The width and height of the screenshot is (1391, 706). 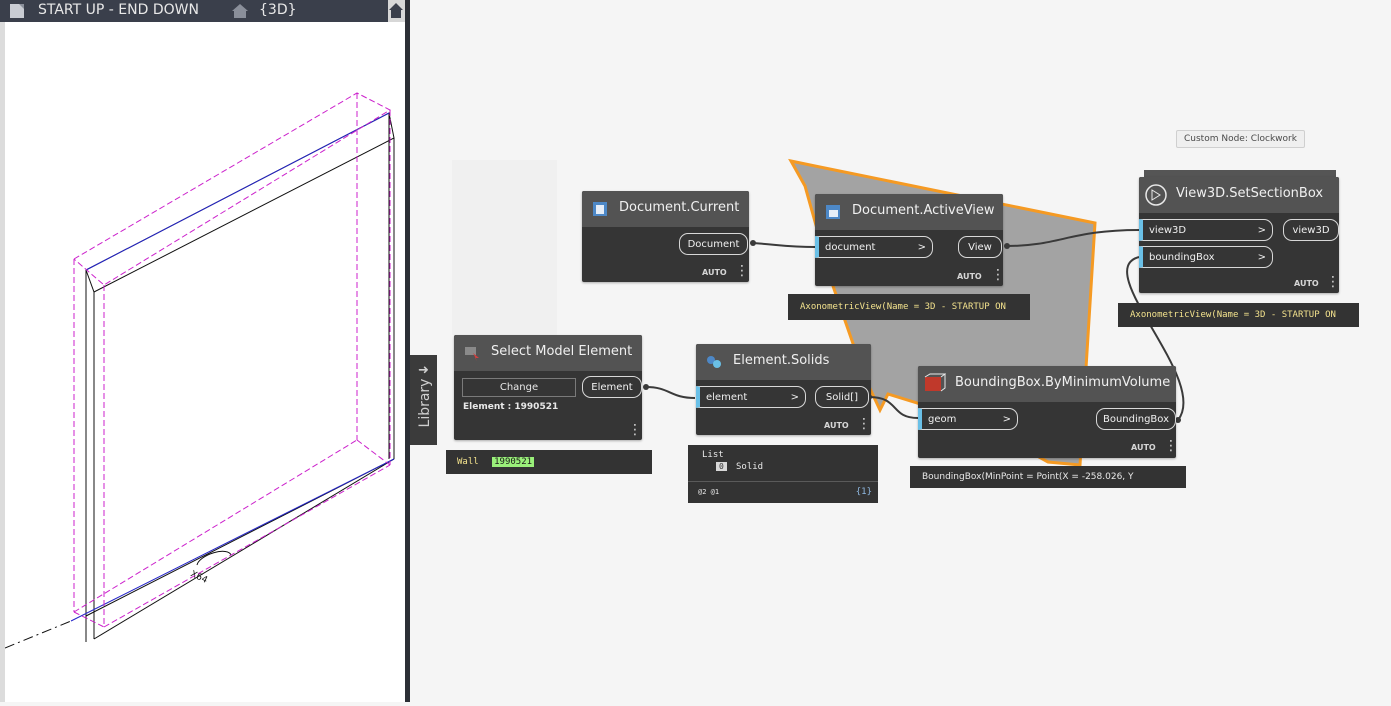 What do you see at coordinates (1156, 195) in the screenshot?
I see `custom-node-icon` at bounding box center [1156, 195].